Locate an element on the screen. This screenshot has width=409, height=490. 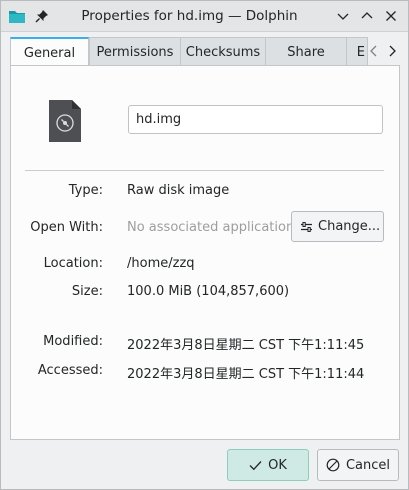
size-value: 100.0 MiB (104,857,600) is located at coordinates (208, 291).